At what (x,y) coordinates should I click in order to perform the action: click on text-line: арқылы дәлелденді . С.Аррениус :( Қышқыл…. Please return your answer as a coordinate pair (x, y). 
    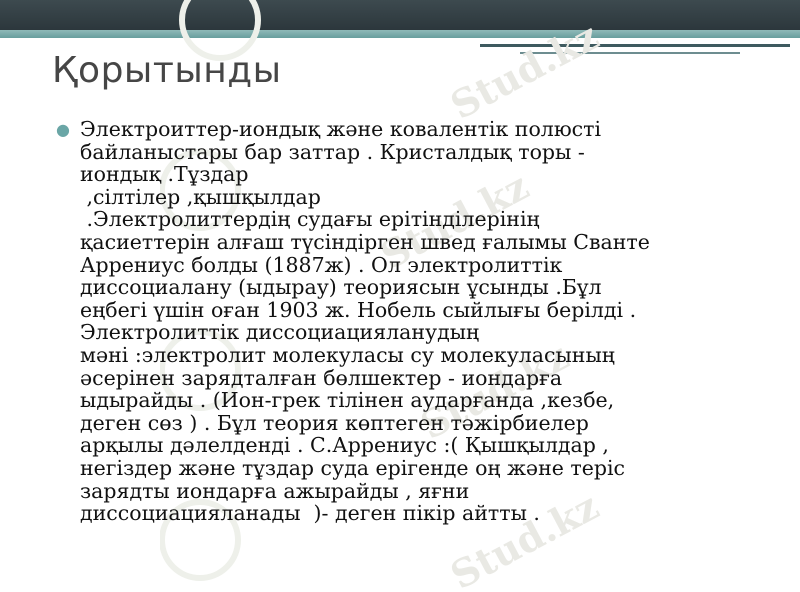
    Looking at the image, I should click on (344, 445).